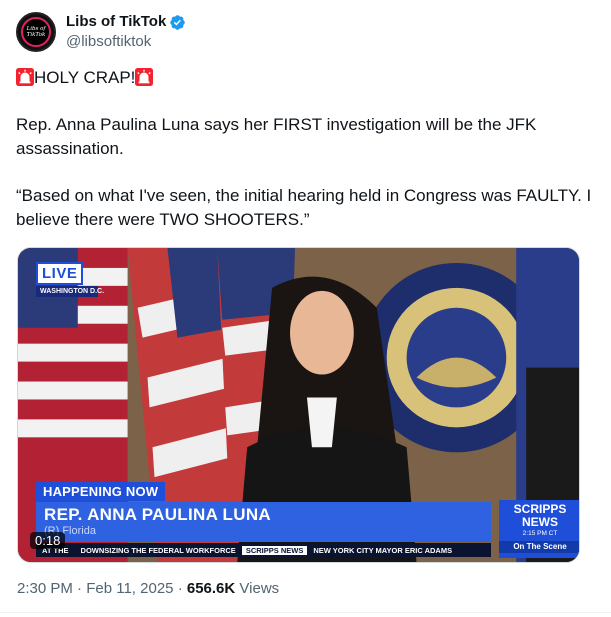 This screenshot has height=617, width=611. What do you see at coordinates (178, 22) in the screenshot?
I see `verified-badge-icon` at bounding box center [178, 22].